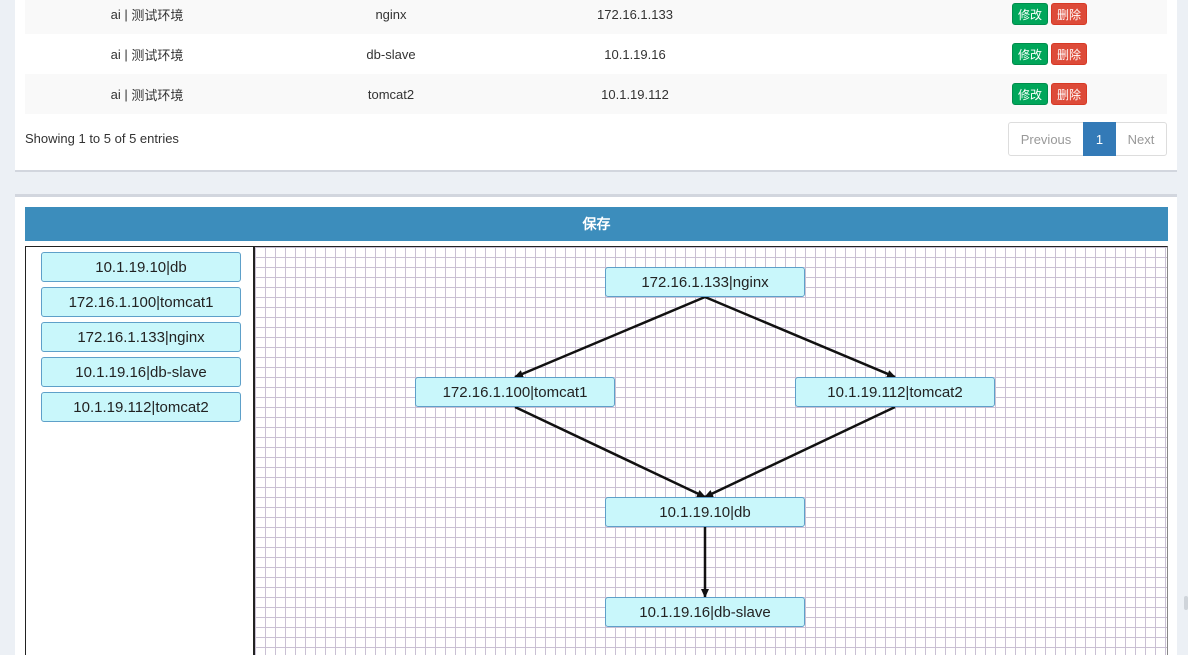 The width and height of the screenshot is (1188, 655). I want to click on server-ip-cell: 10.1.19.112, so click(635, 94).